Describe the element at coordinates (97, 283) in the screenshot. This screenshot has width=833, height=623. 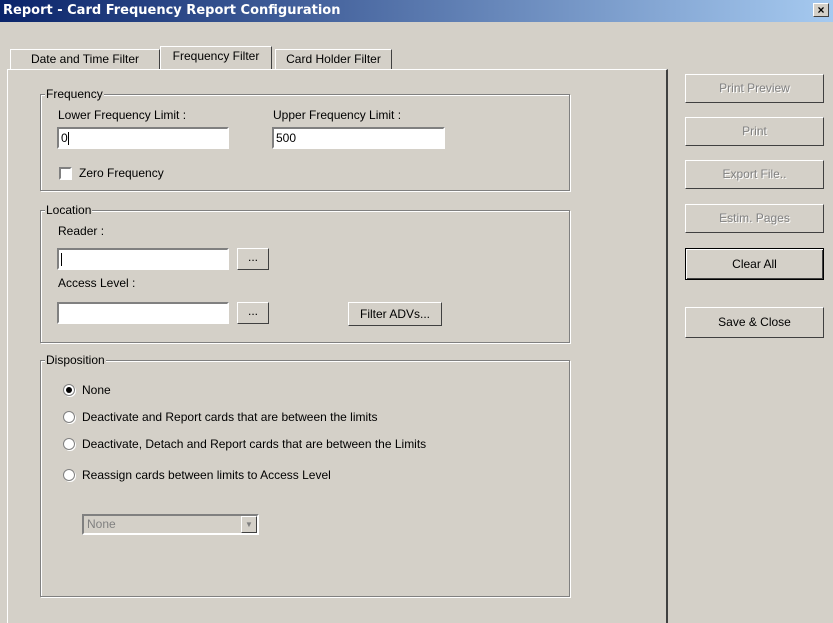
I see `access-level-label: Access Level :` at that location.